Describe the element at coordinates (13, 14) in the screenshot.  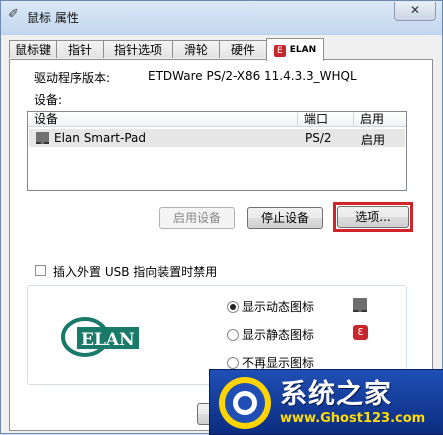
I see `mouse-icon: ✐` at that location.